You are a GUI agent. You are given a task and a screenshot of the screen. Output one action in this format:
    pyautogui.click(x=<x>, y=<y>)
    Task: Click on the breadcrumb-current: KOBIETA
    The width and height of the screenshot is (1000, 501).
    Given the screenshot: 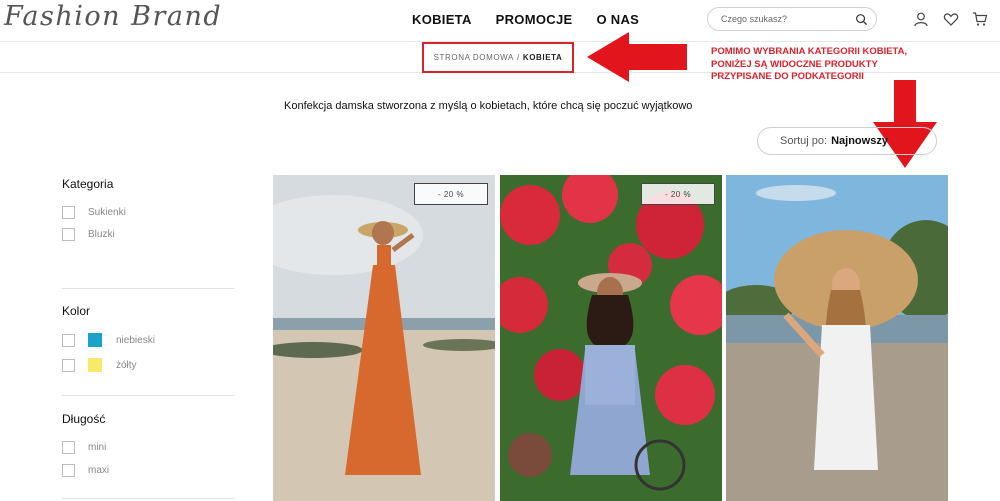 What is the action you would take?
    pyautogui.click(x=542, y=57)
    